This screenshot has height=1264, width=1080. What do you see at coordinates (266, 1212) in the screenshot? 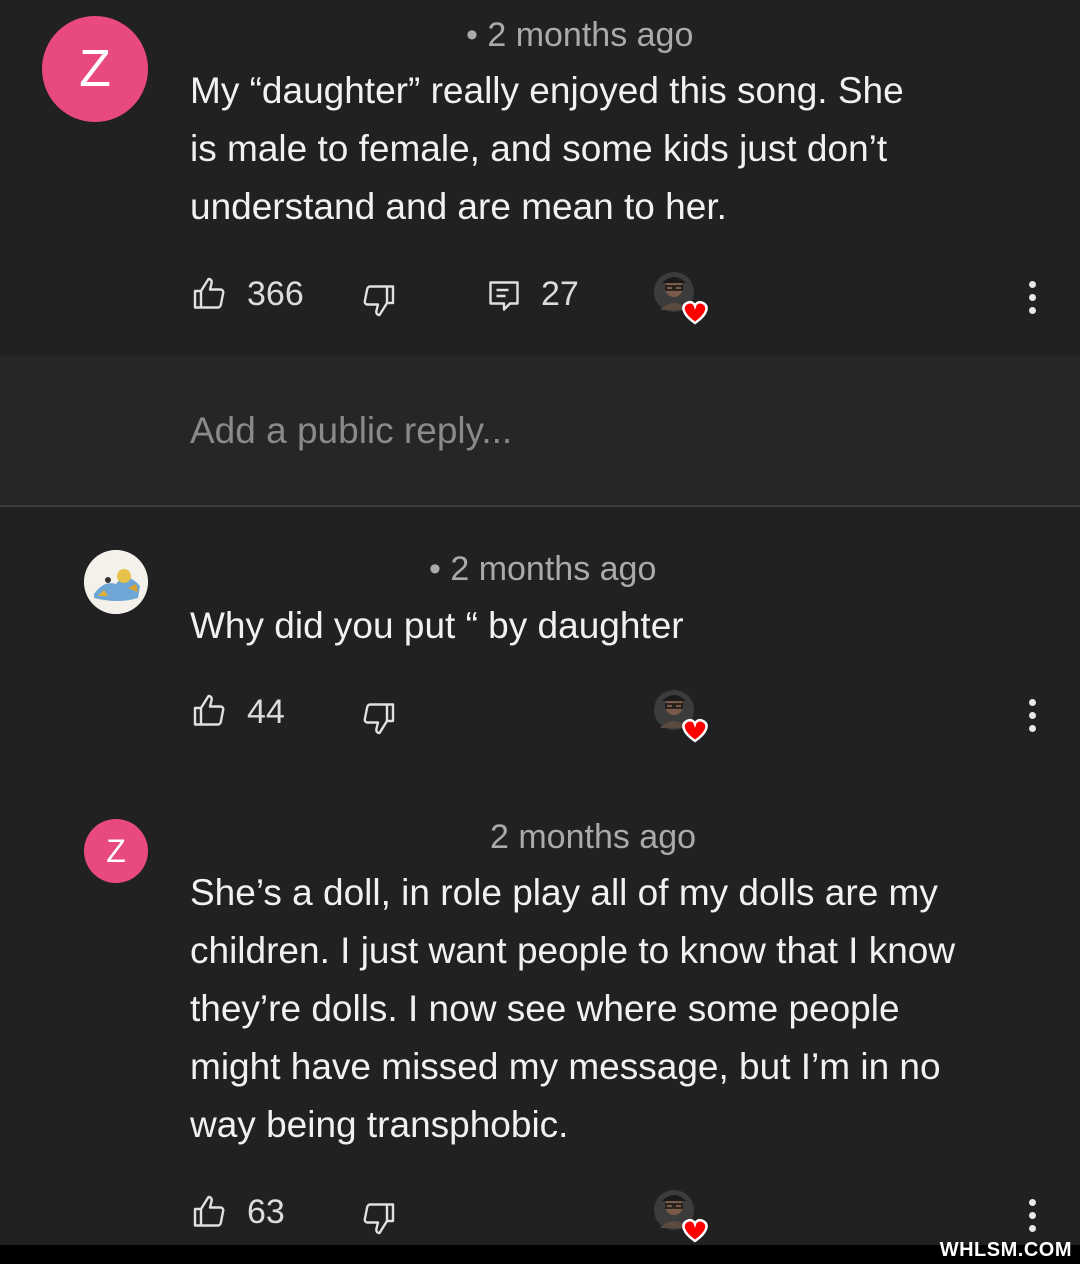
I see `like-count: 63` at bounding box center [266, 1212].